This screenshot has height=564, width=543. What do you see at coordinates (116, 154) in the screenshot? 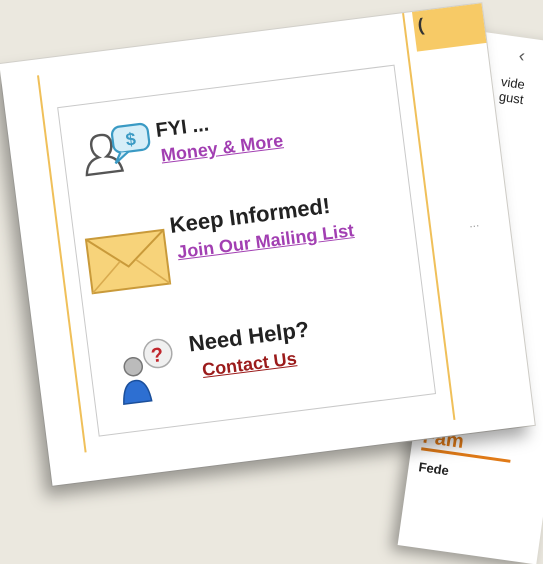
I see `money-chat-icon: $` at bounding box center [116, 154].